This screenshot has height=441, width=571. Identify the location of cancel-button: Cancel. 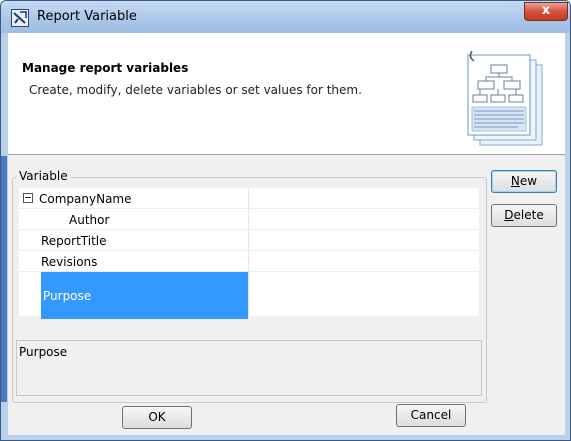
(431, 415).